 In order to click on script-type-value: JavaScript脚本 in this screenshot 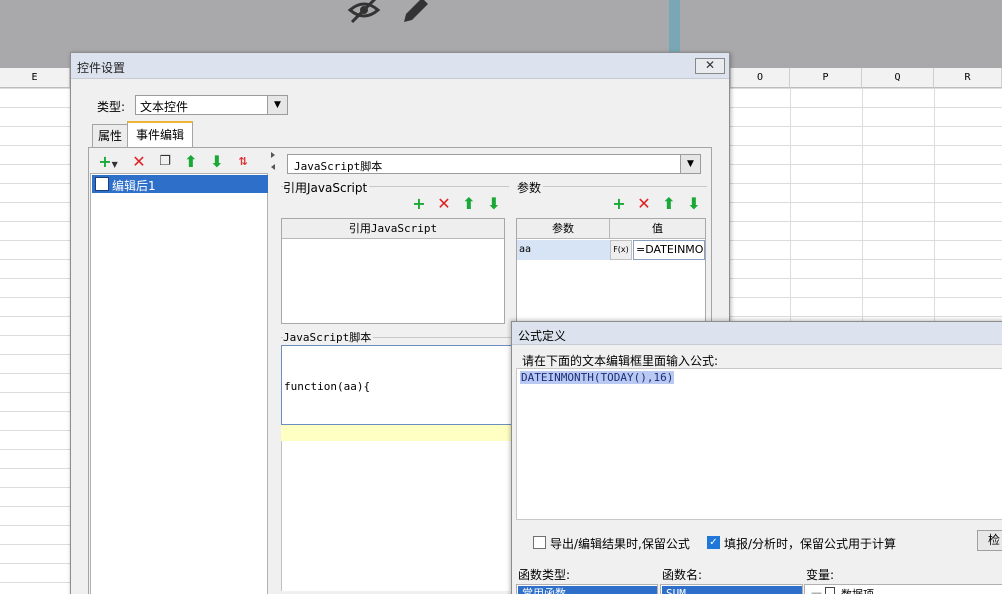, I will do `click(338, 166)`.